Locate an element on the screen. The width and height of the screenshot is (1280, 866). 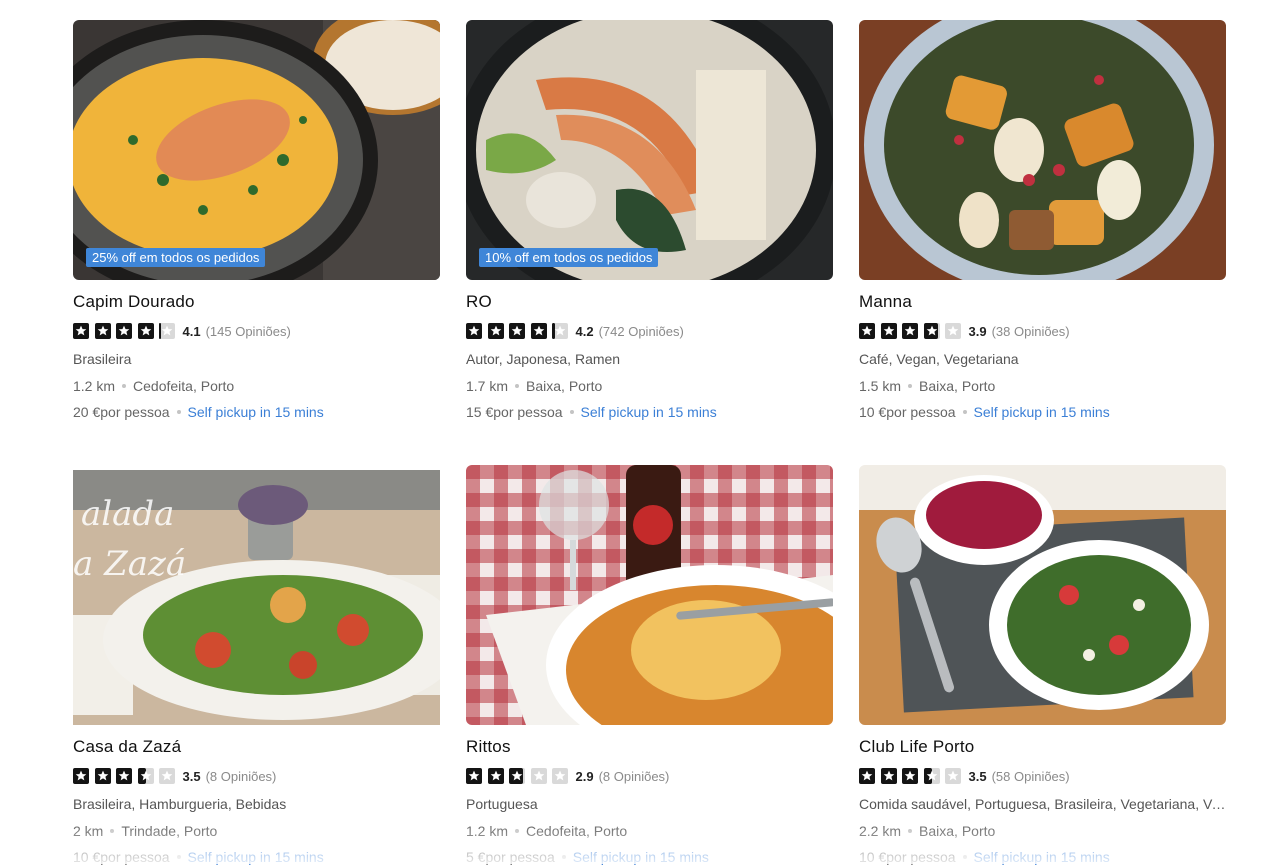
rating-row: 4.2 (742 Opiniões) is located at coordinates (649, 331).